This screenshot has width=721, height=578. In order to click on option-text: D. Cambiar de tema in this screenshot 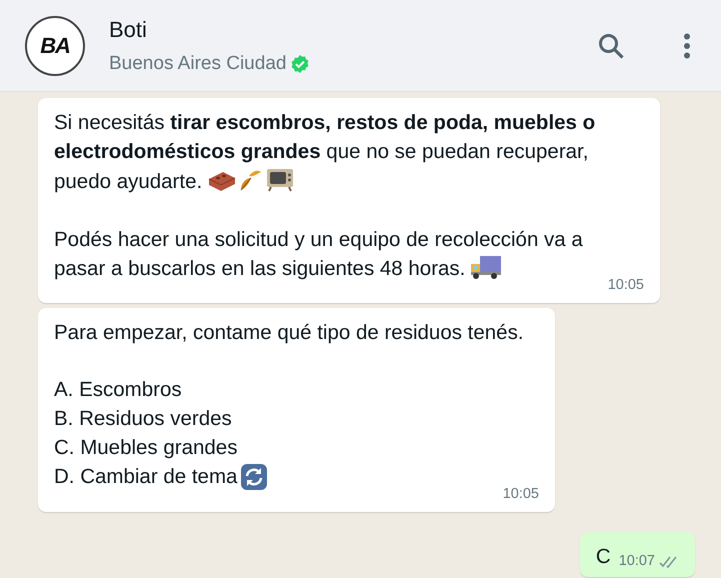, I will do `click(146, 477)`.